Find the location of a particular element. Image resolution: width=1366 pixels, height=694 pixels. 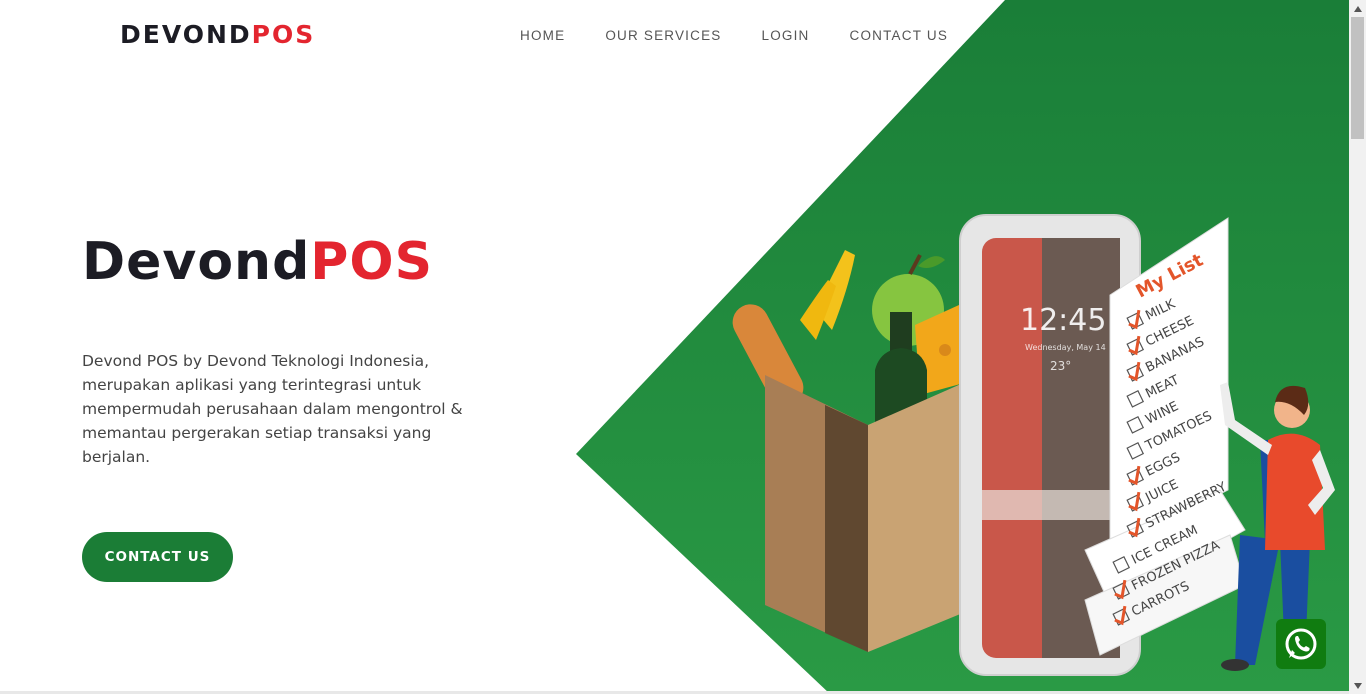

logo-accent: POS is located at coordinates (283, 34).